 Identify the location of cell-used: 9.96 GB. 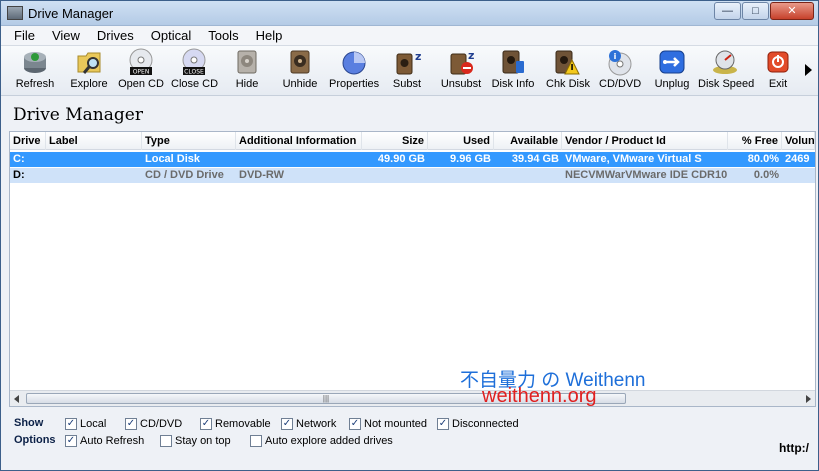
(470, 159).